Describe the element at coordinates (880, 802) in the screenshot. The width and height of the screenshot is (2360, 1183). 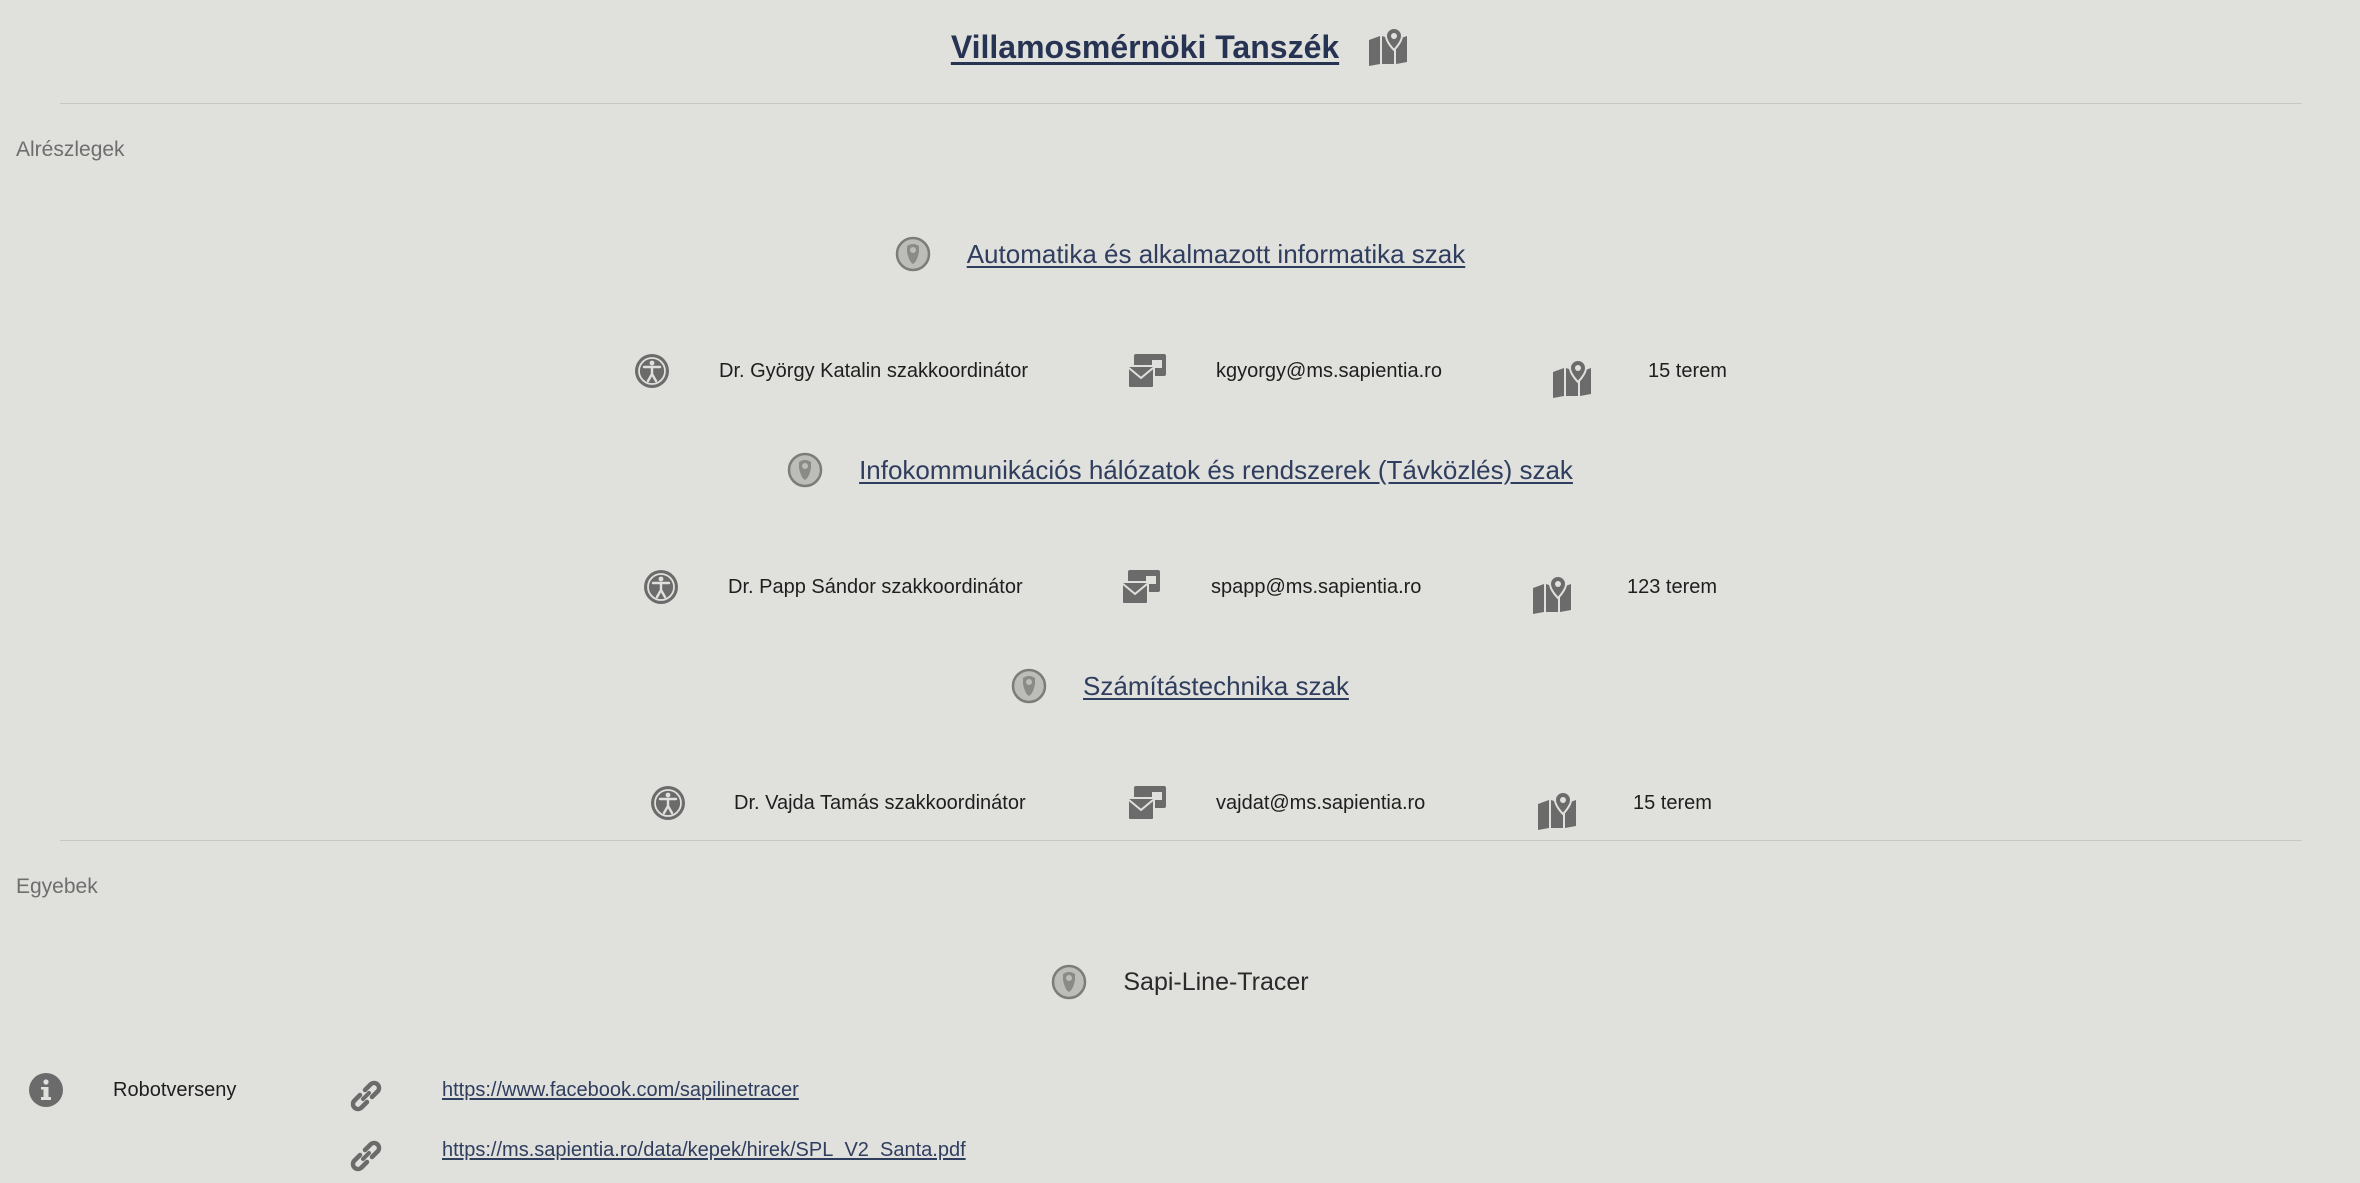
I see `coordinator-name: Dr. Vajda Tamás szakkoordinátor` at that location.